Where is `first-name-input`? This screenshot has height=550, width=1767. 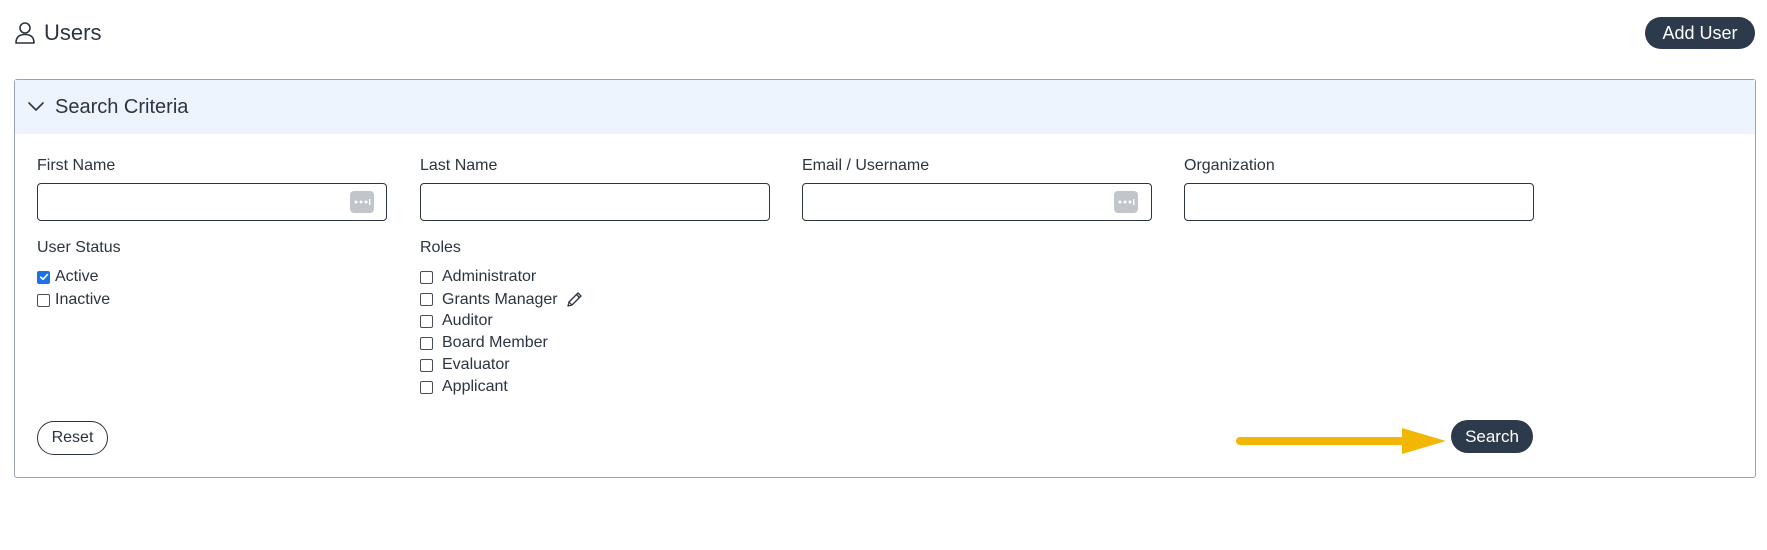 first-name-input is located at coordinates (212, 202).